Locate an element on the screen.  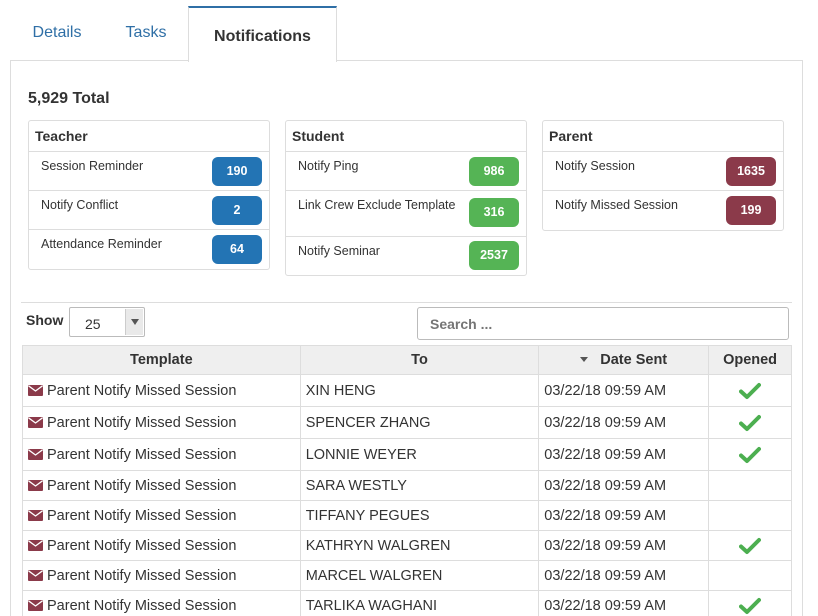
tab-details: Details is located at coordinates (57, 33).